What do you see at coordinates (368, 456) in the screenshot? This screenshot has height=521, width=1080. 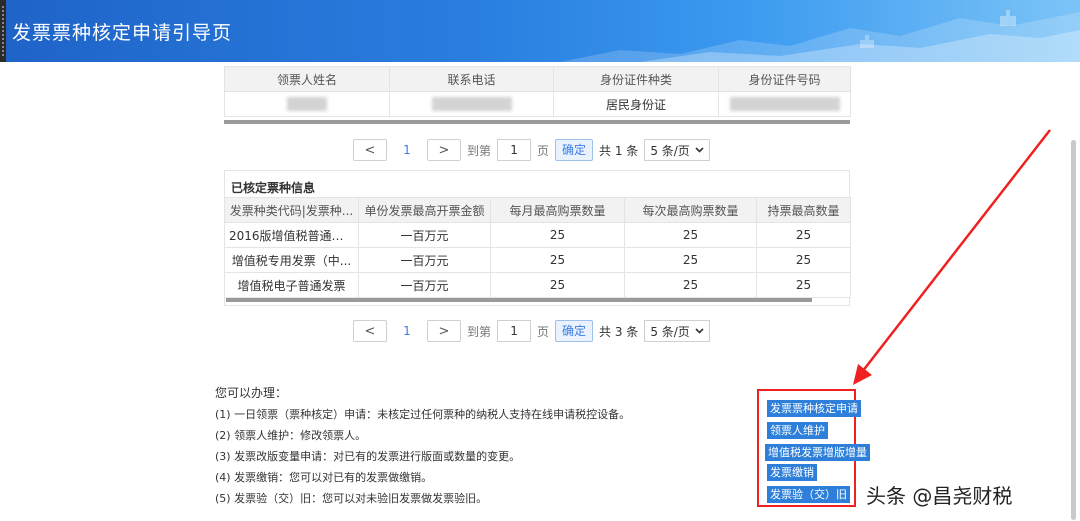 I see `note-line: (3) 发票改版变量申请：对已有的发票进行版面或数量的变更。` at bounding box center [368, 456].